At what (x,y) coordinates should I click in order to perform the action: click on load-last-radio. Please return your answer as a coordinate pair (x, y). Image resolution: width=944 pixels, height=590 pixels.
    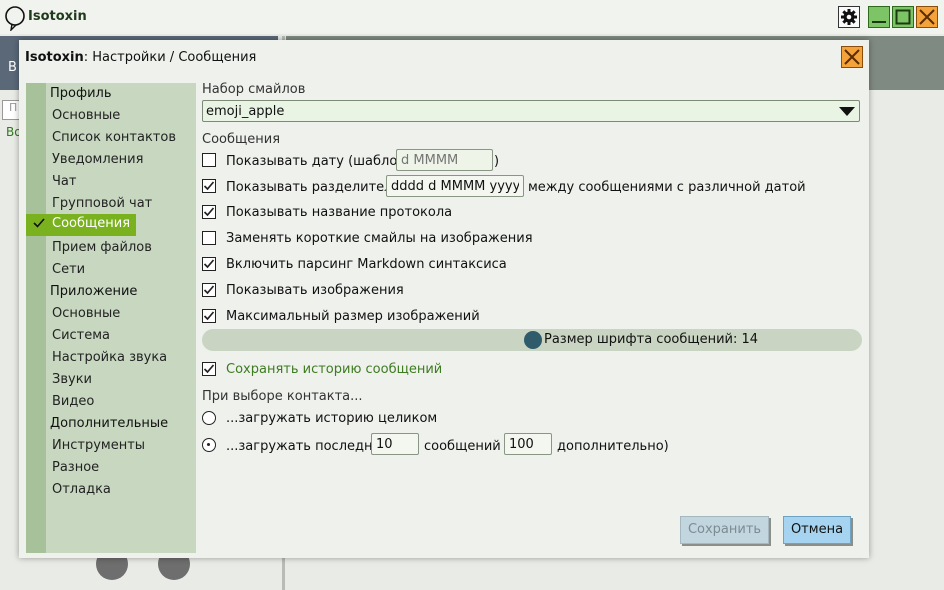
    Looking at the image, I should click on (209, 445).